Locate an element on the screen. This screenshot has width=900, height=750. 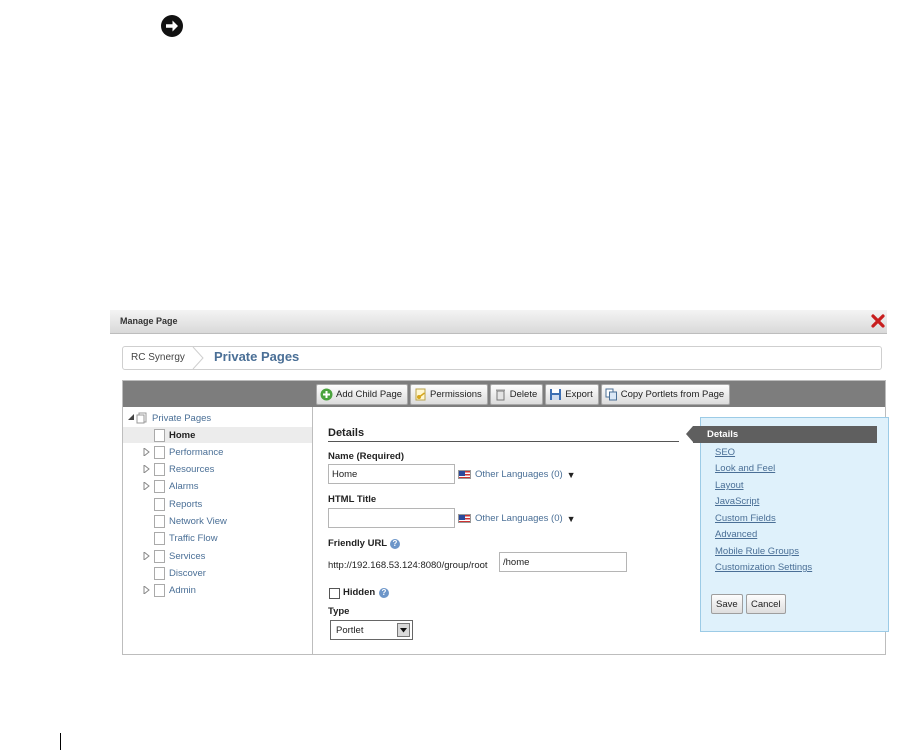
type-label: Type is located at coordinates (339, 611).